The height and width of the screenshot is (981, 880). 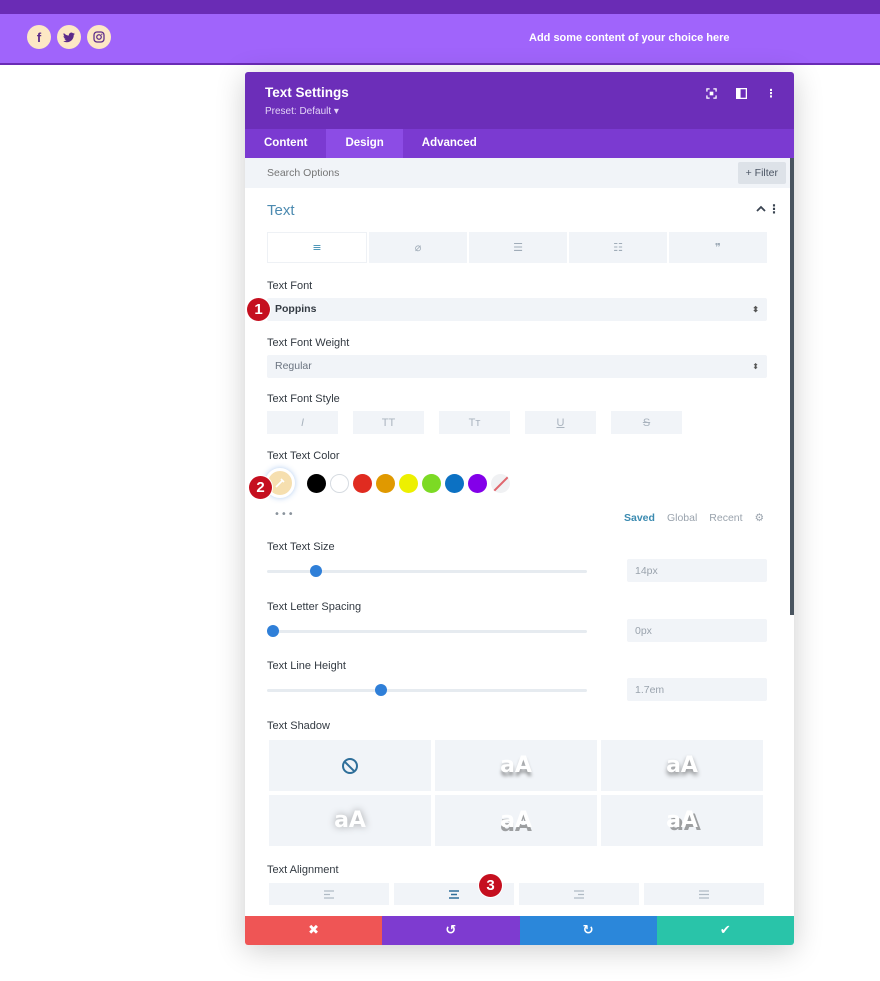 I want to click on subtab-ordered-list: ☷, so click(x=618, y=247).